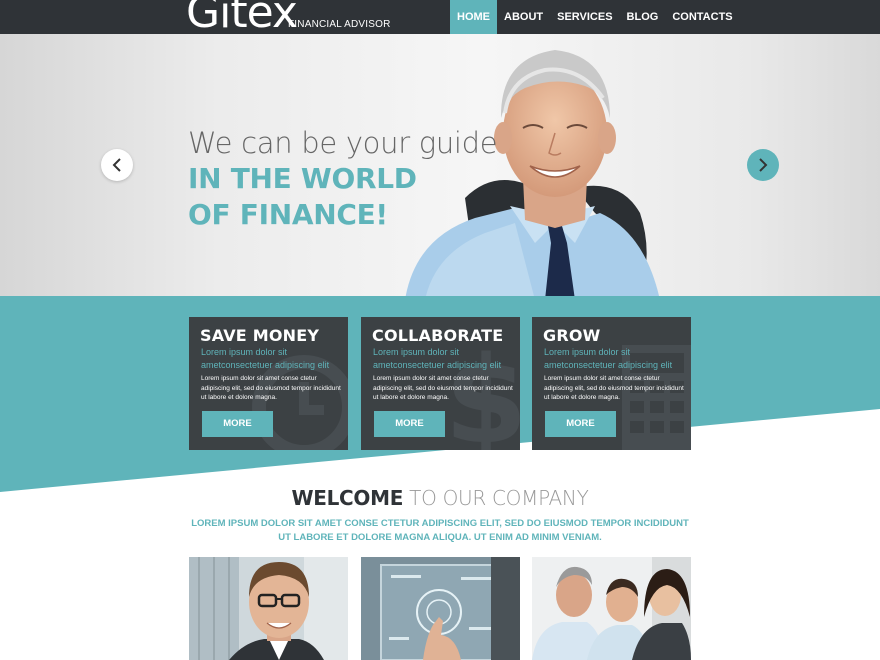 The height and width of the screenshot is (660, 880). Describe the element at coordinates (339, 24) in the screenshot. I see `logo-tagline: FINANCIAL ADVISOR` at that location.